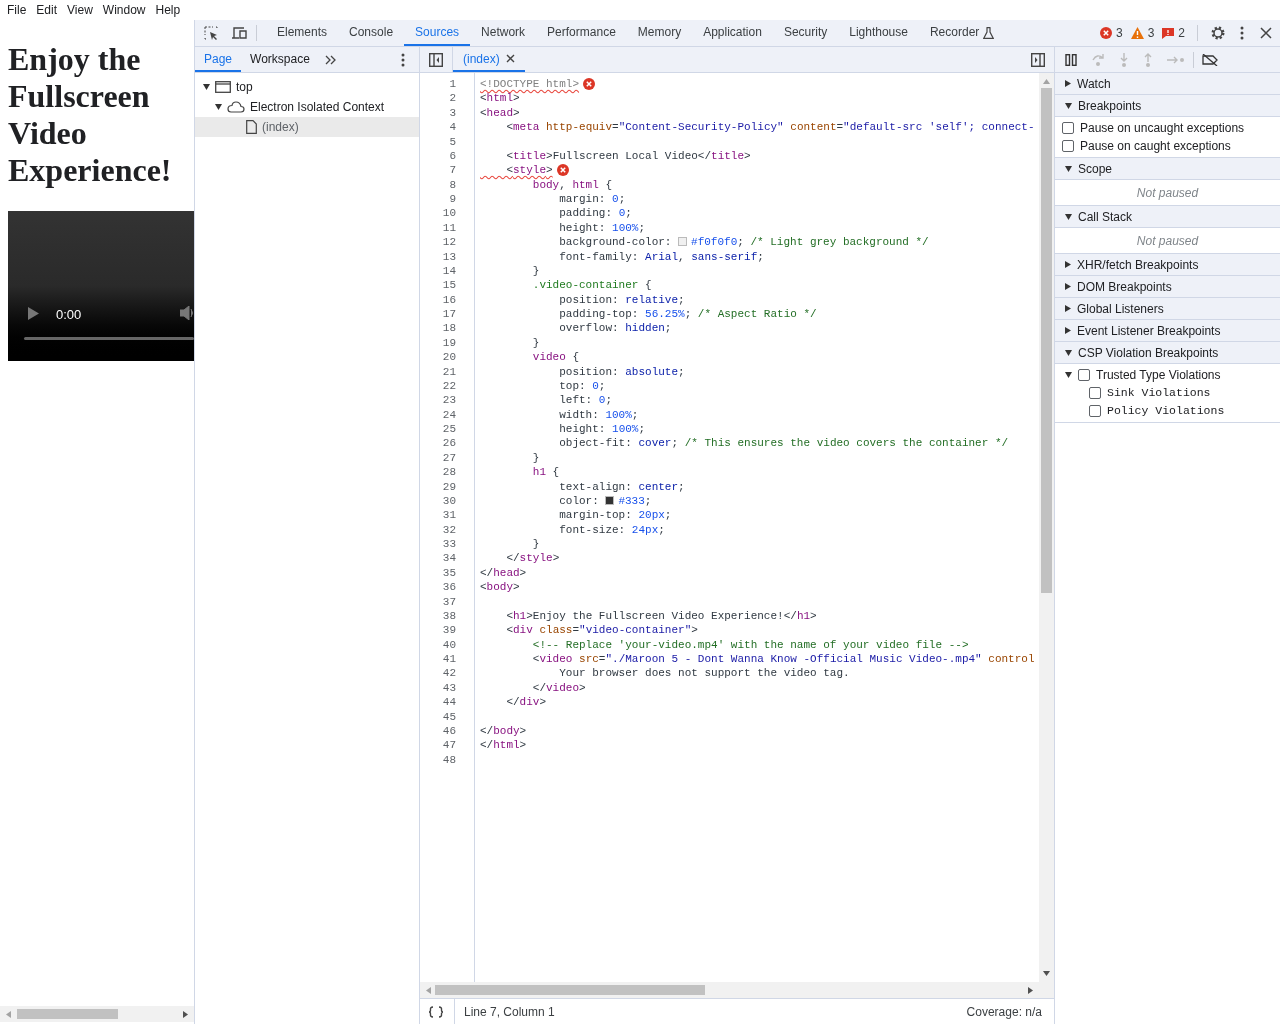 The height and width of the screenshot is (1024, 1280). Describe the element at coordinates (280, 59) in the screenshot. I see `navigator-tab: Workspace` at that location.